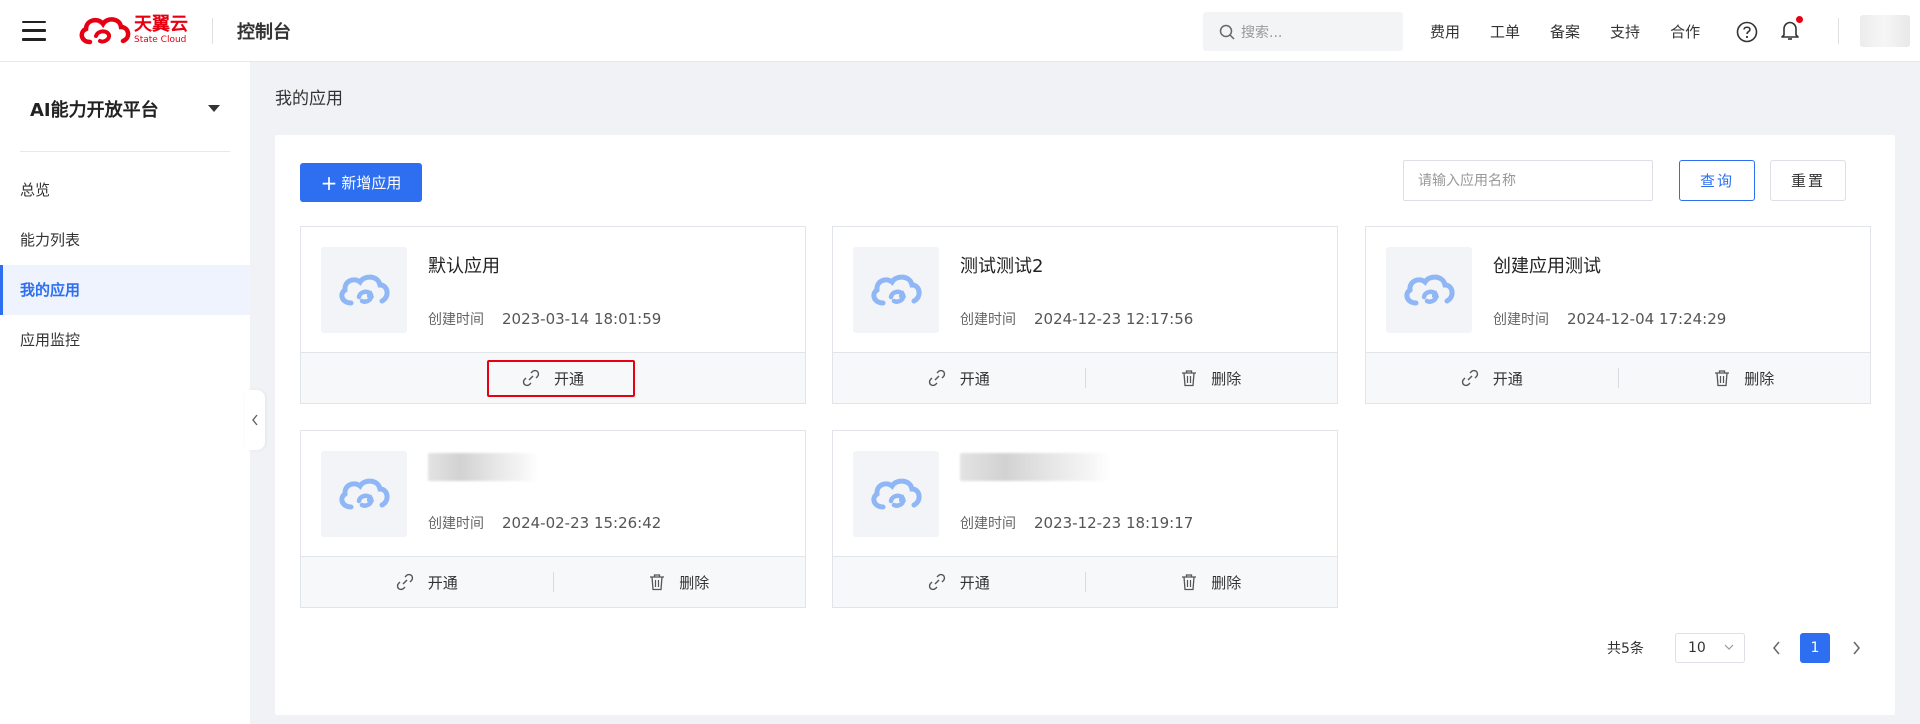 This screenshot has width=1920, height=724. What do you see at coordinates (544, 319) in the screenshot?
I see `created-time: 创建时间 2023-03-14 18:01:59` at bounding box center [544, 319].